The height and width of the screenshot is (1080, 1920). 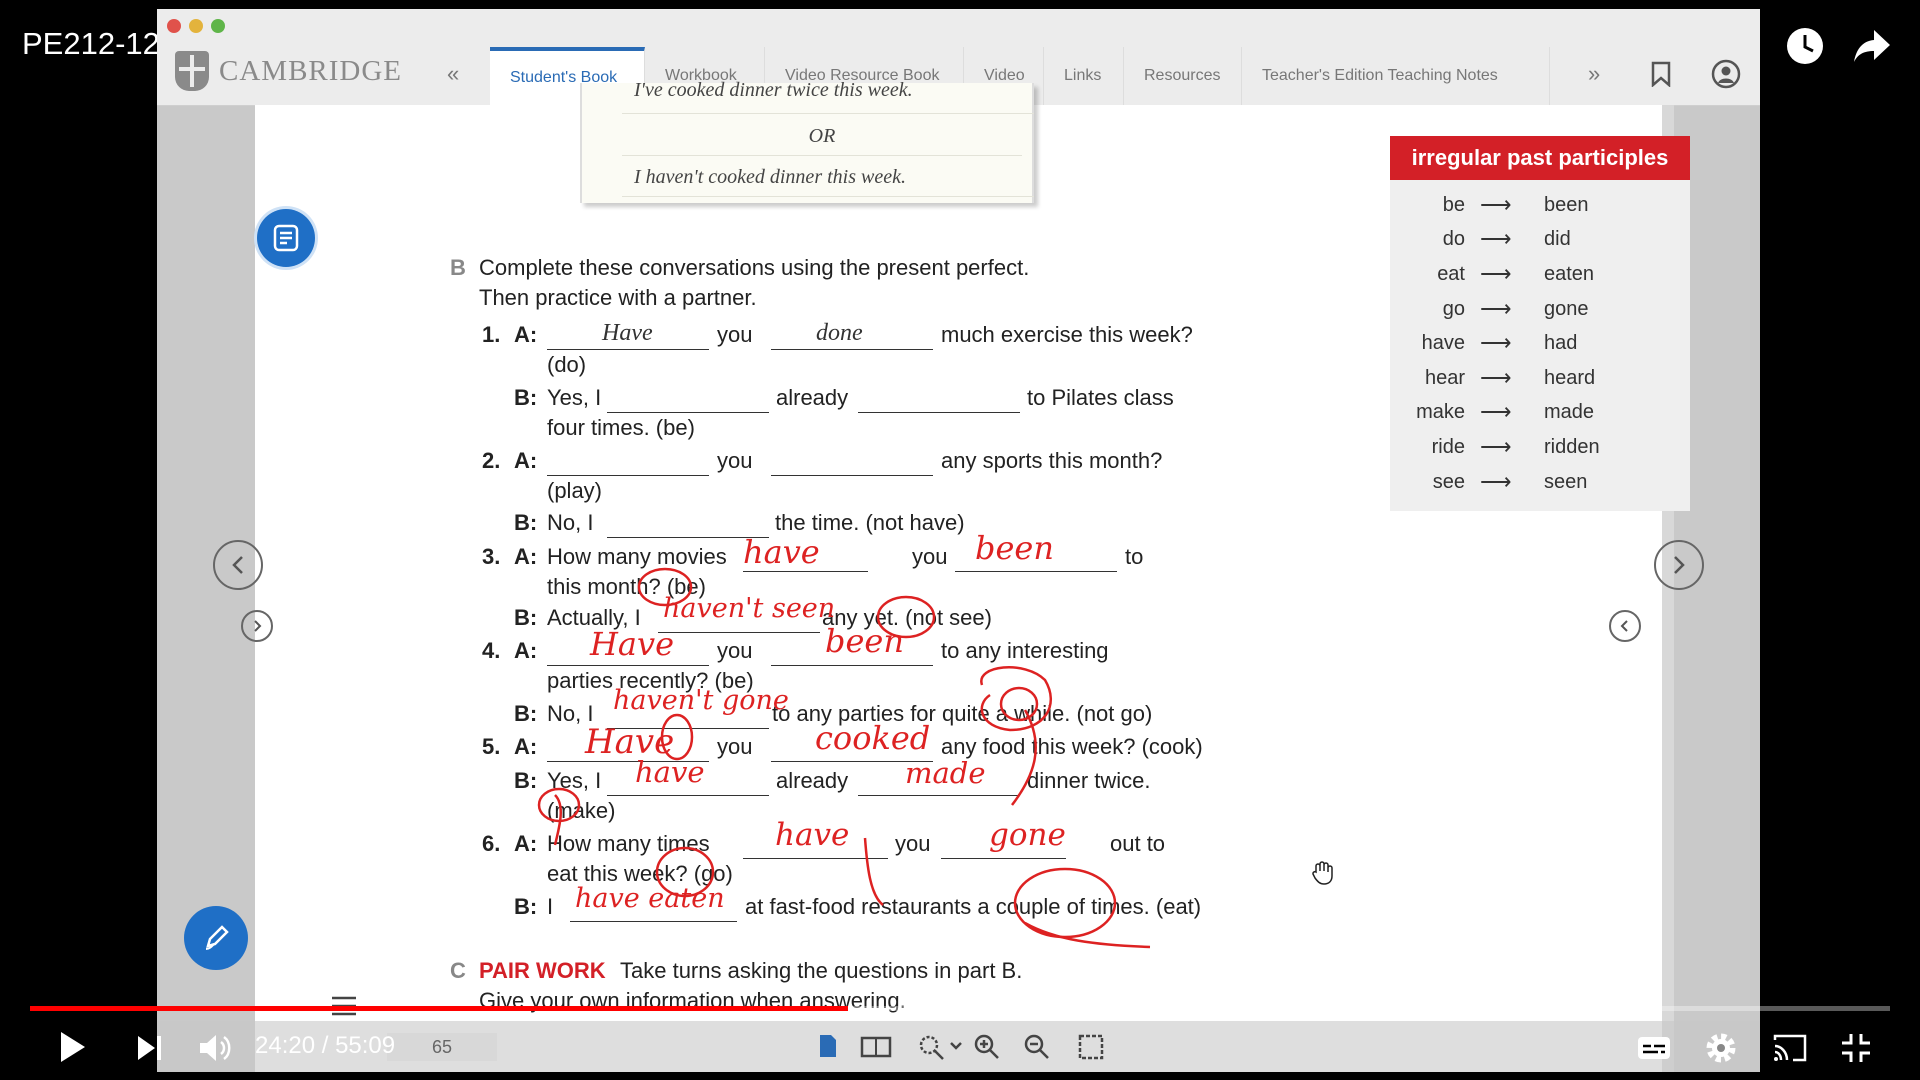 I want to click on participle-row: make ⟶ made, so click(x=1505, y=411).